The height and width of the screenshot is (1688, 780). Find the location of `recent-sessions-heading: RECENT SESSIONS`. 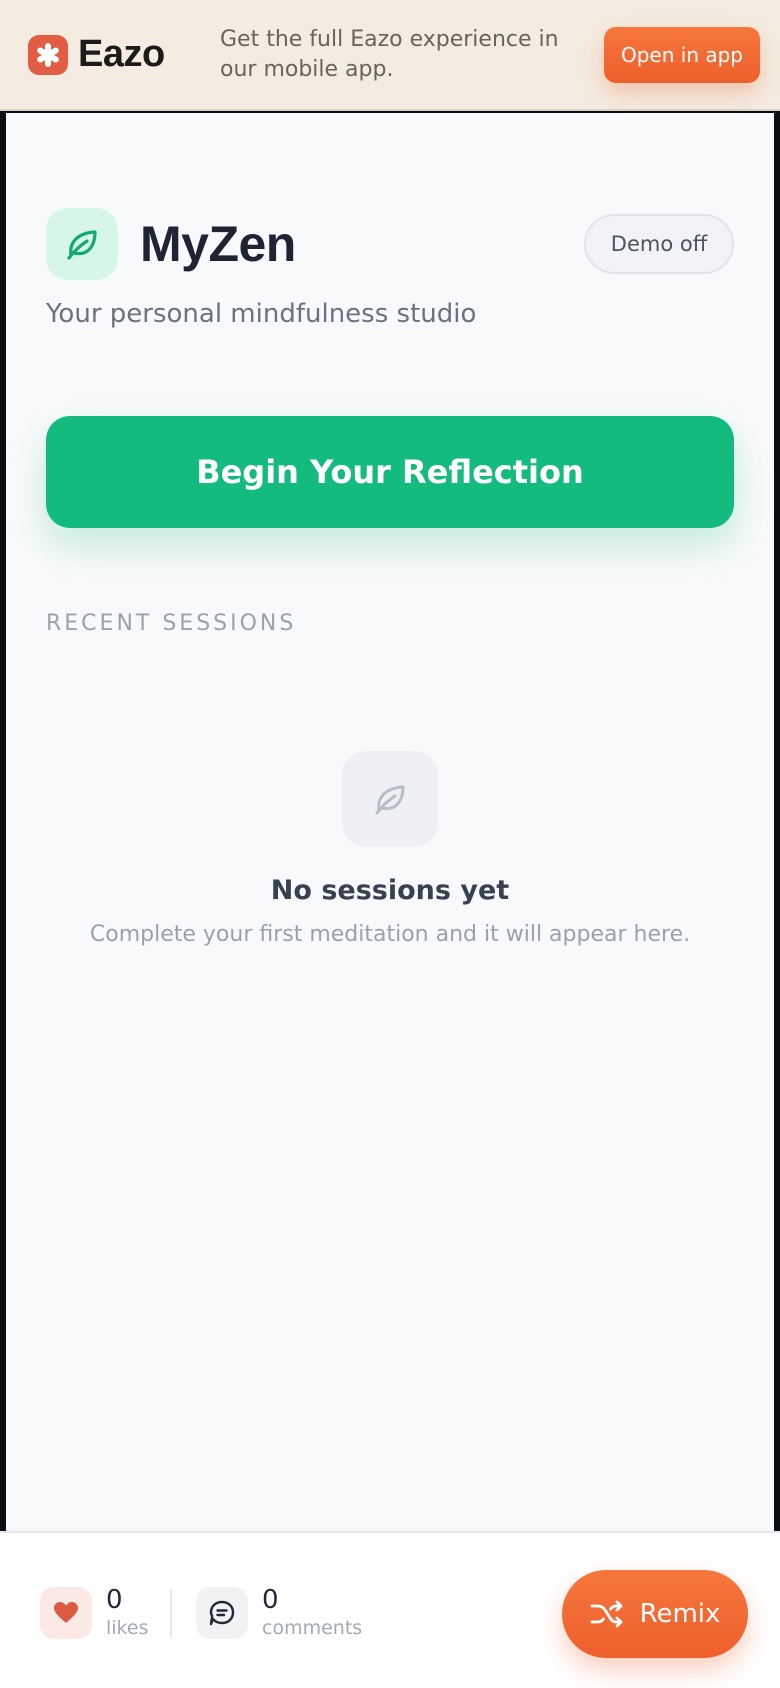

recent-sessions-heading: RECENT SESSIONS is located at coordinates (171, 623).